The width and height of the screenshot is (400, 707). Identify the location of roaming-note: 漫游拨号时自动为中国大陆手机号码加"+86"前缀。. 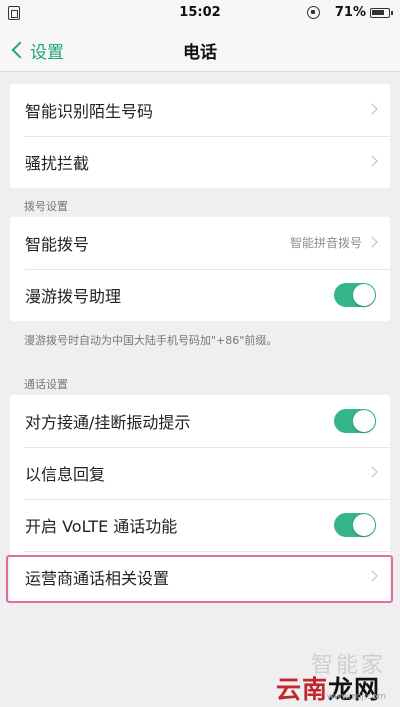
(151, 340).